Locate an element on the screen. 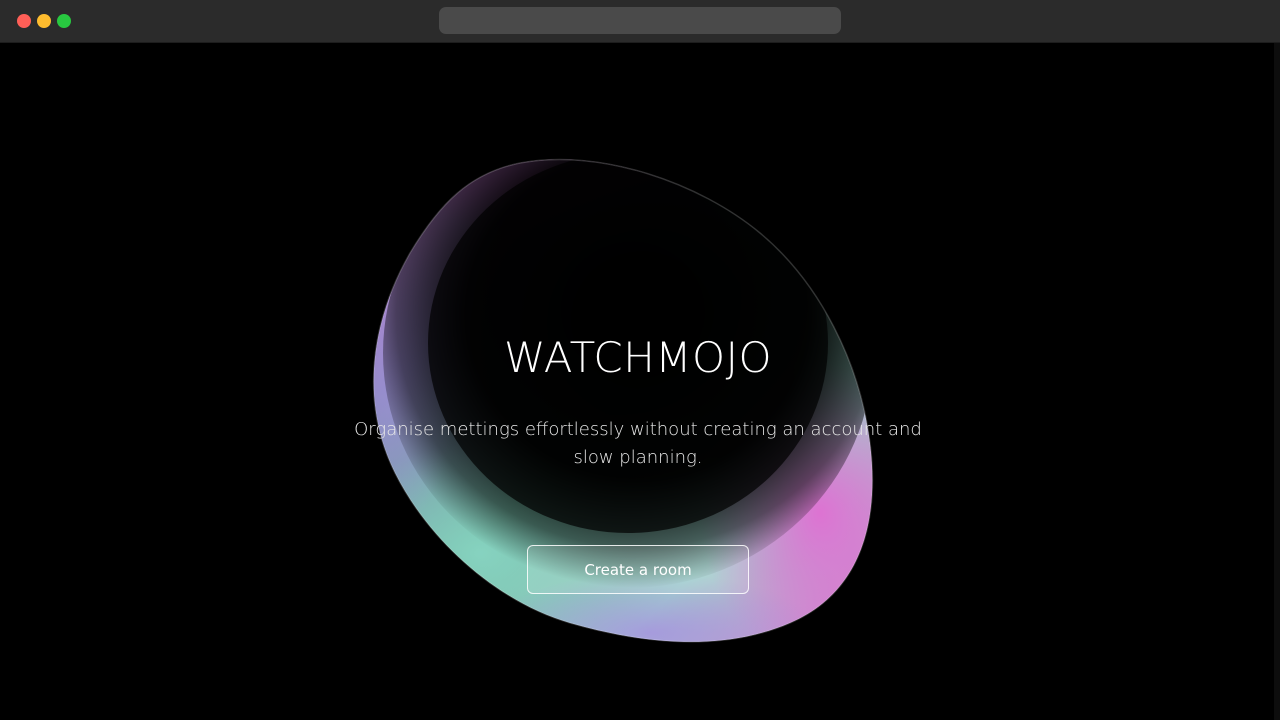 This screenshot has width=1280, height=720. address-bar is located at coordinates (640, 20).